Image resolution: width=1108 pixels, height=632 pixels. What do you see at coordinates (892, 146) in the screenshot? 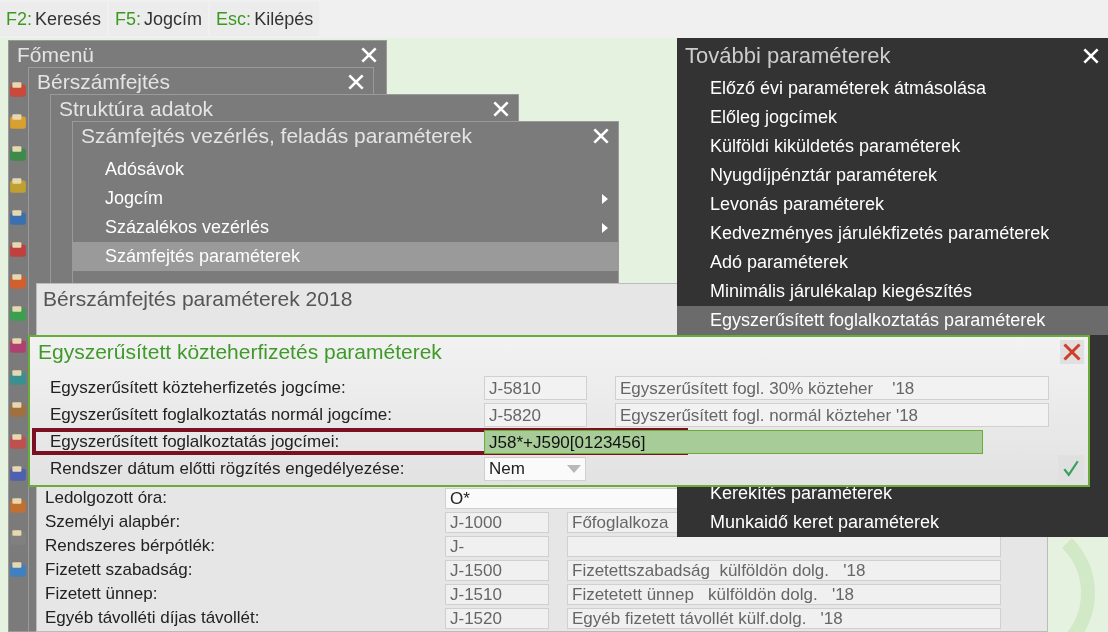
I see `menu-item: Külföldi kiküldetés paraméterek` at bounding box center [892, 146].